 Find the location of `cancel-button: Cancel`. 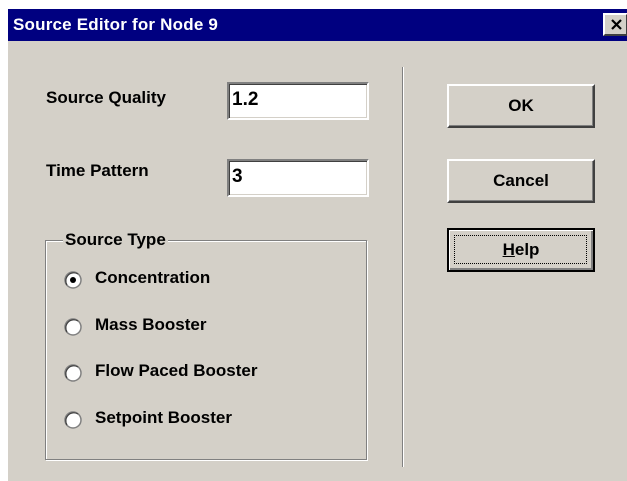

cancel-button: Cancel is located at coordinates (521, 181).